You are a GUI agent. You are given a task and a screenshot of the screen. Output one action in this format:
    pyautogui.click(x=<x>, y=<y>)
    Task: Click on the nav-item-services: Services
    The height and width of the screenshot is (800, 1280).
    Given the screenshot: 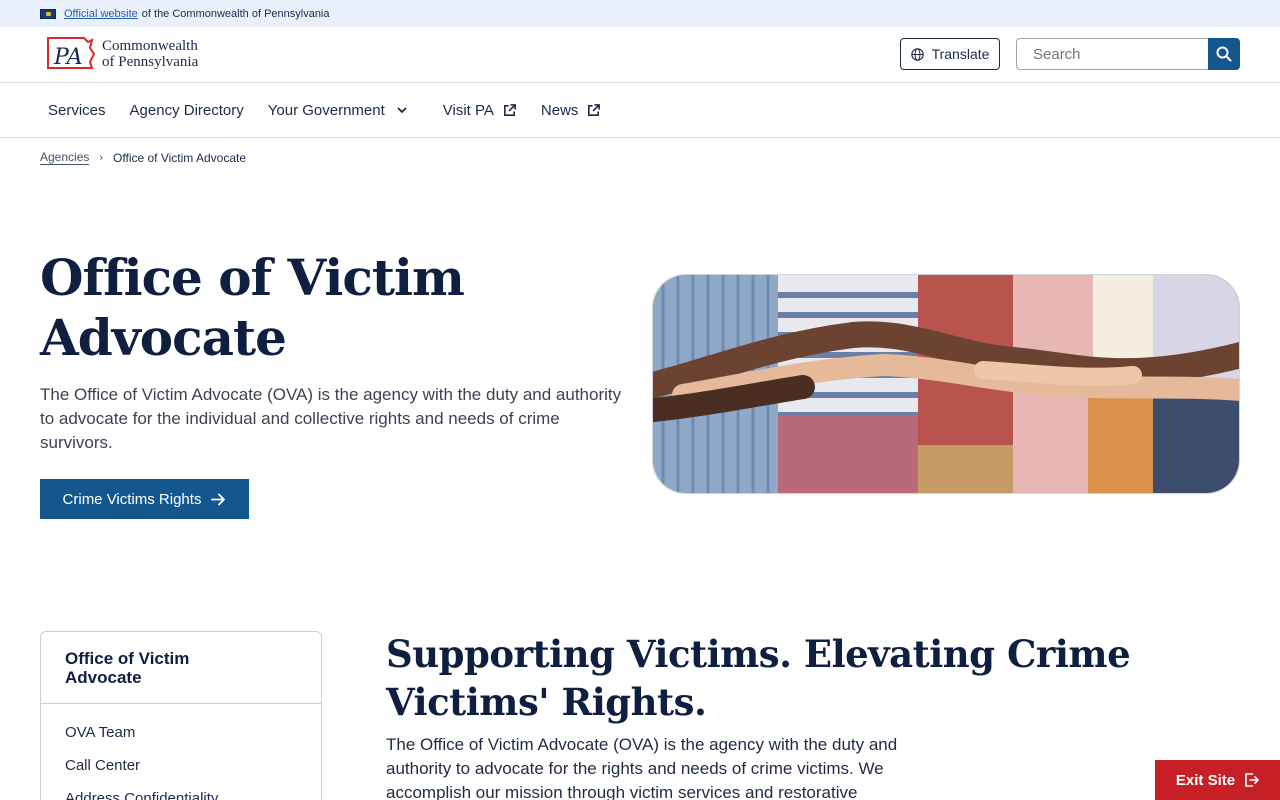 What is the action you would take?
    pyautogui.click(x=77, y=110)
    